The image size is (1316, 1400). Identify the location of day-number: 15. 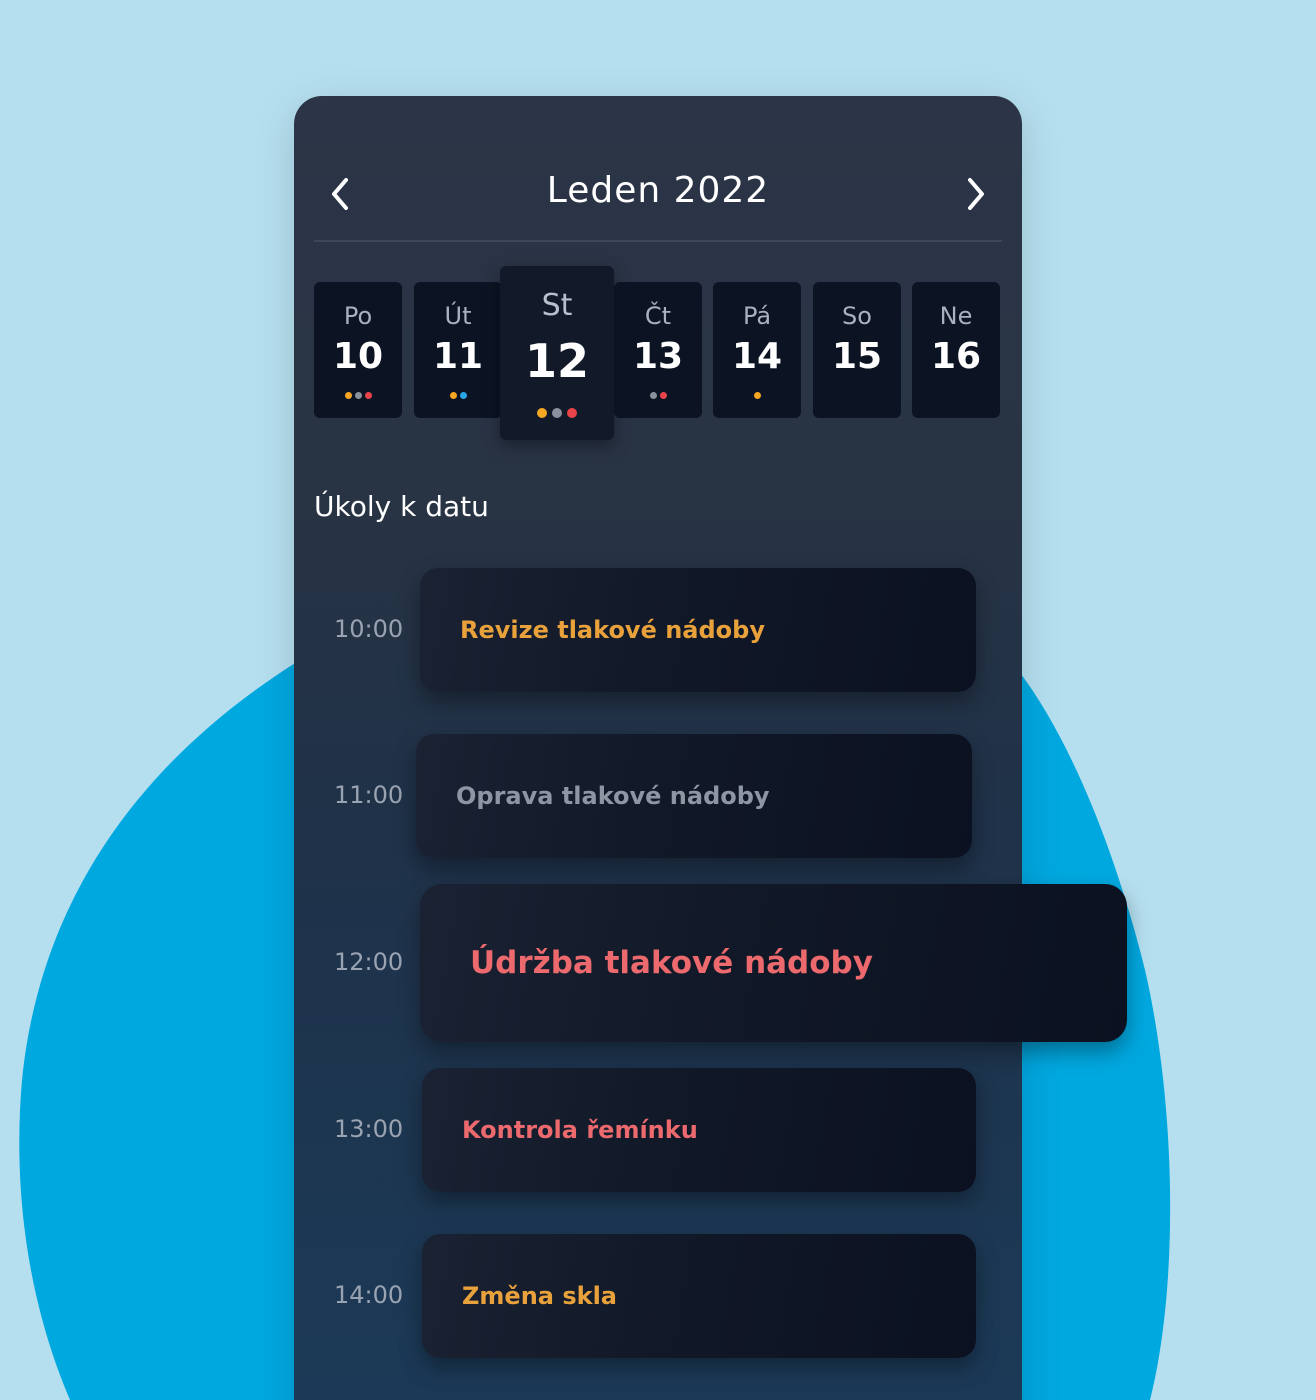
(857, 356).